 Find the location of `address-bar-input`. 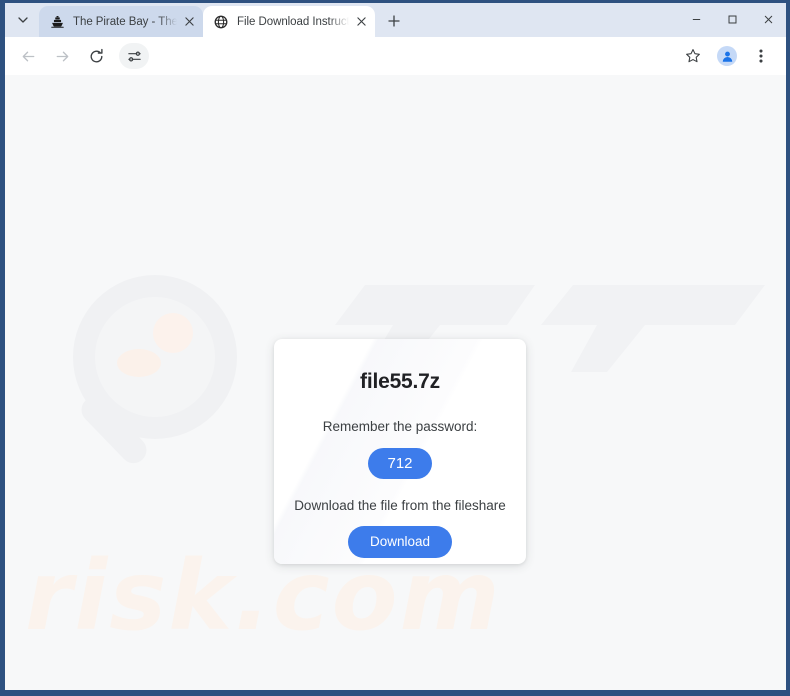

address-bar-input is located at coordinates (412, 56).